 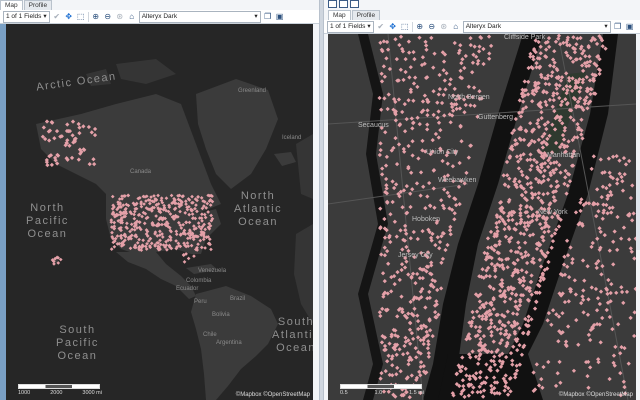 What do you see at coordinates (24, 393) in the screenshot?
I see `scale-label: 1000` at bounding box center [24, 393].